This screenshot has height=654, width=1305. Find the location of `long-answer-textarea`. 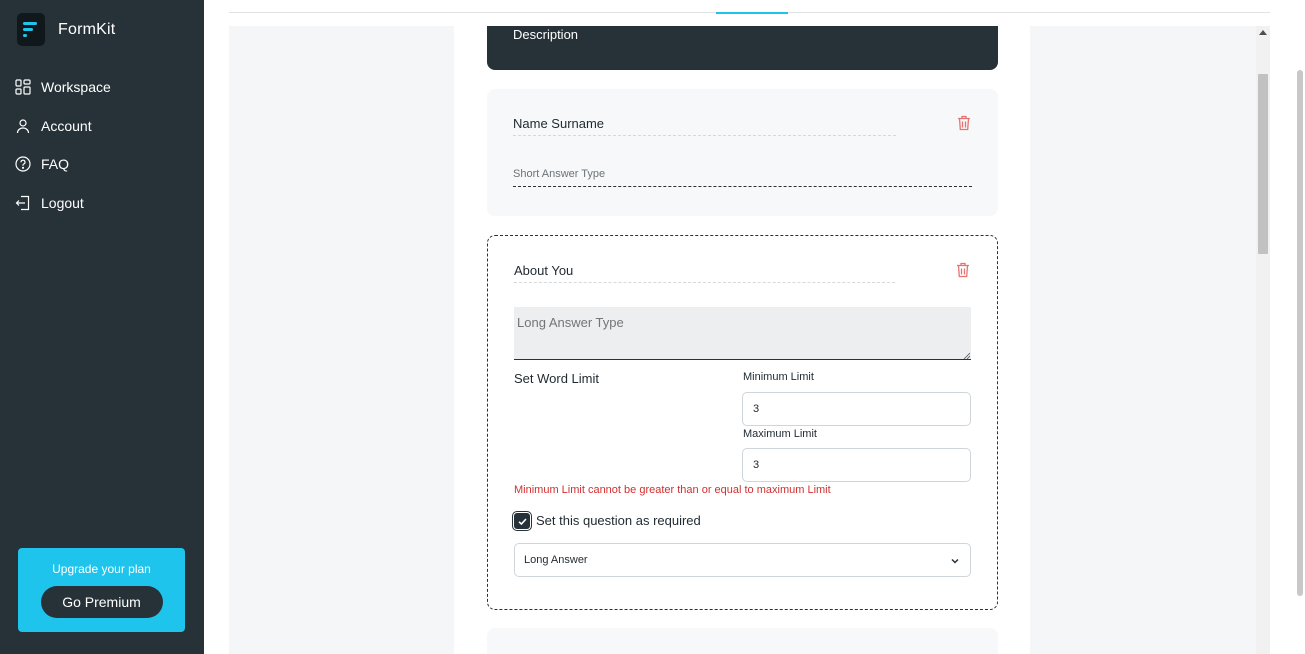

long-answer-textarea is located at coordinates (742, 333).